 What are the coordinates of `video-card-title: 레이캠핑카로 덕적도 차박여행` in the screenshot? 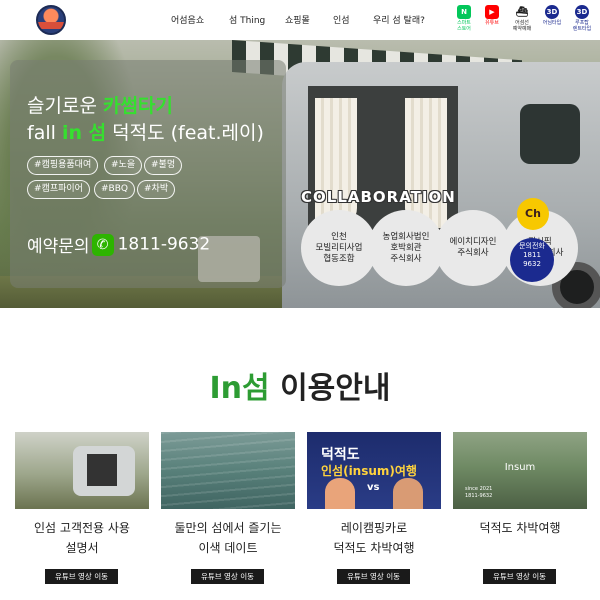 It's located at (374, 538).